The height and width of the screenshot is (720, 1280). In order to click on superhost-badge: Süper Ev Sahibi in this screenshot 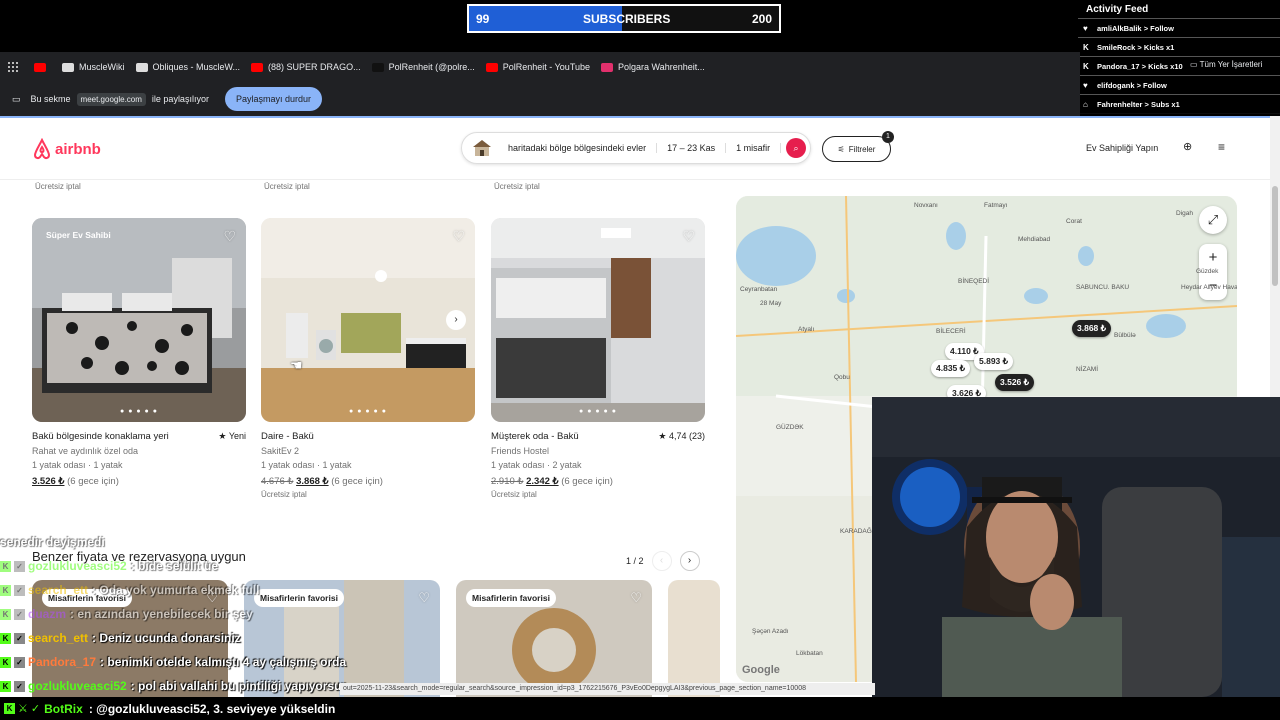, I will do `click(78, 235)`.